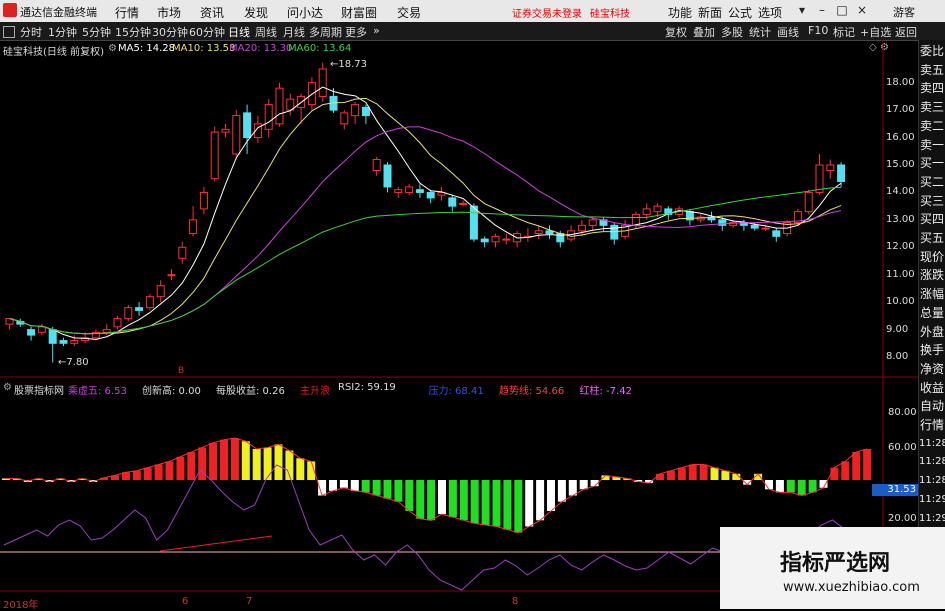 The width and height of the screenshot is (945, 611). What do you see at coordinates (740, 12) in the screenshot?
I see `menu-formula: 公式` at bounding box center [740, 12].